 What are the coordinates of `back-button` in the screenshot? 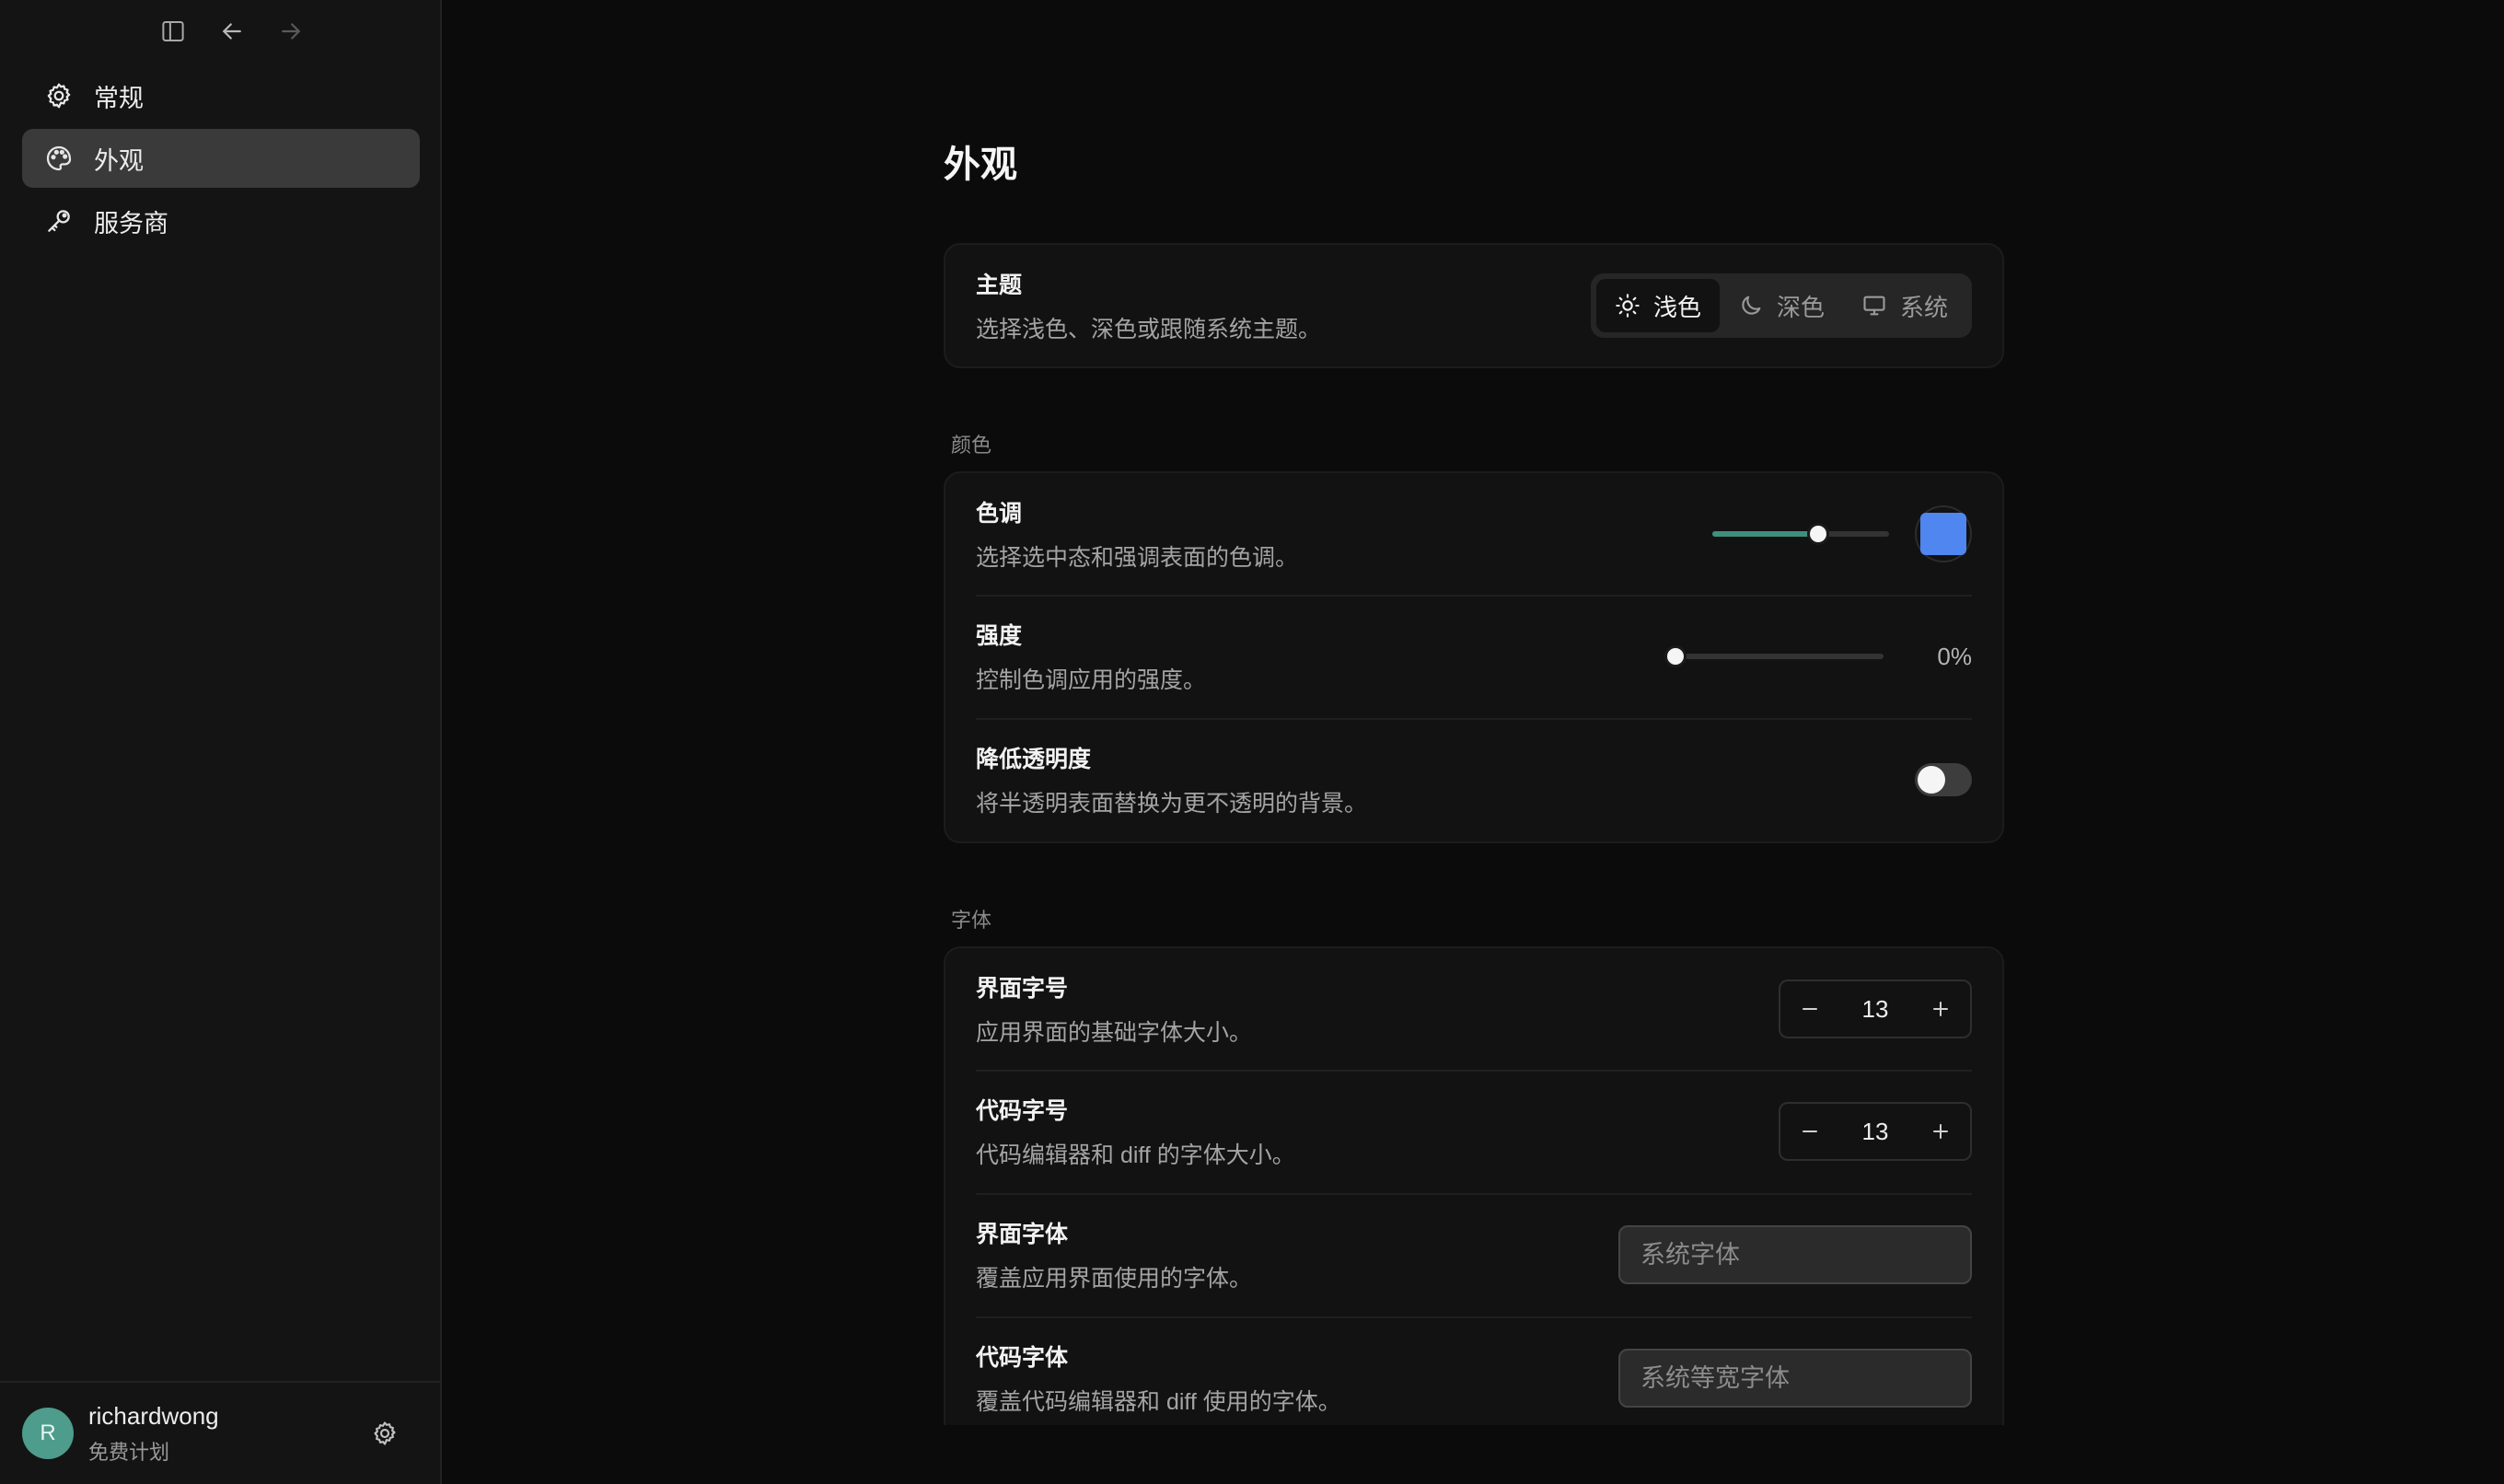 It's located at (232, 31).